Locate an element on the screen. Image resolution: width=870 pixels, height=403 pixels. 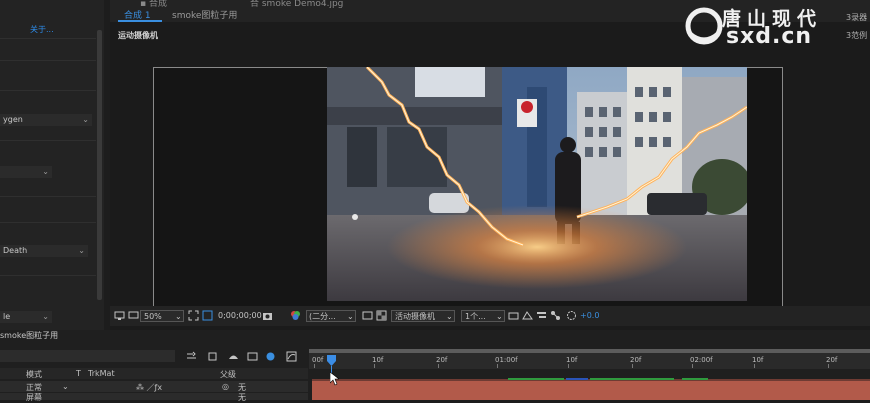
zoom-dropdown: 50% ⌄ is located at coordinates (162, 316).